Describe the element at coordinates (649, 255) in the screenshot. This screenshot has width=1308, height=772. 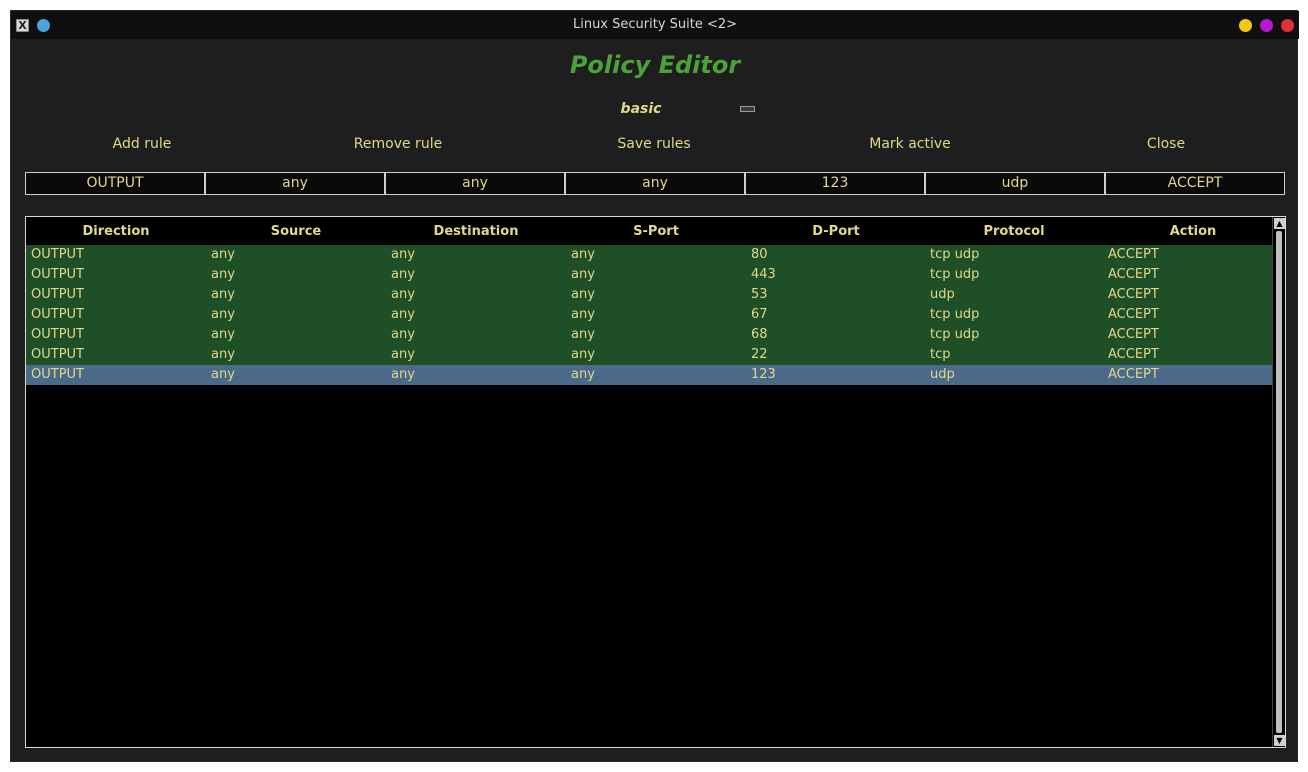
I see `table-row: OUTPUT any any any 80 tcp udp ACCEPT` at that location.